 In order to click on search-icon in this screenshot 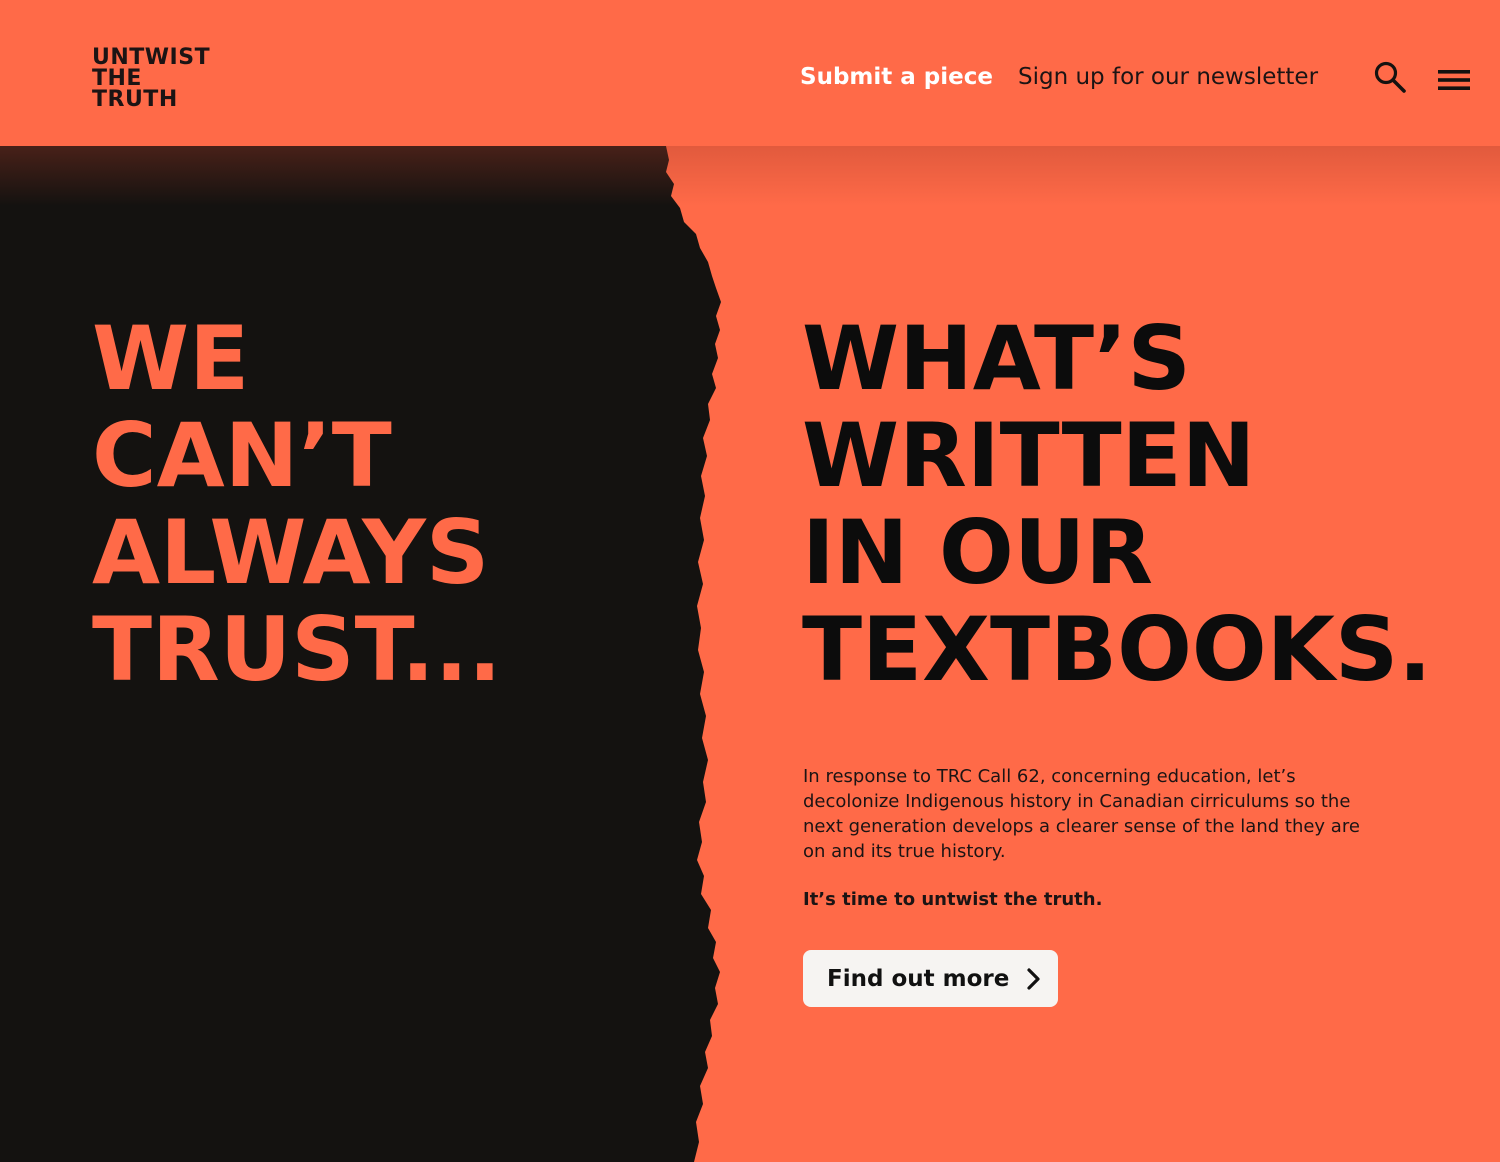, I will do `click(1390, 77)`.